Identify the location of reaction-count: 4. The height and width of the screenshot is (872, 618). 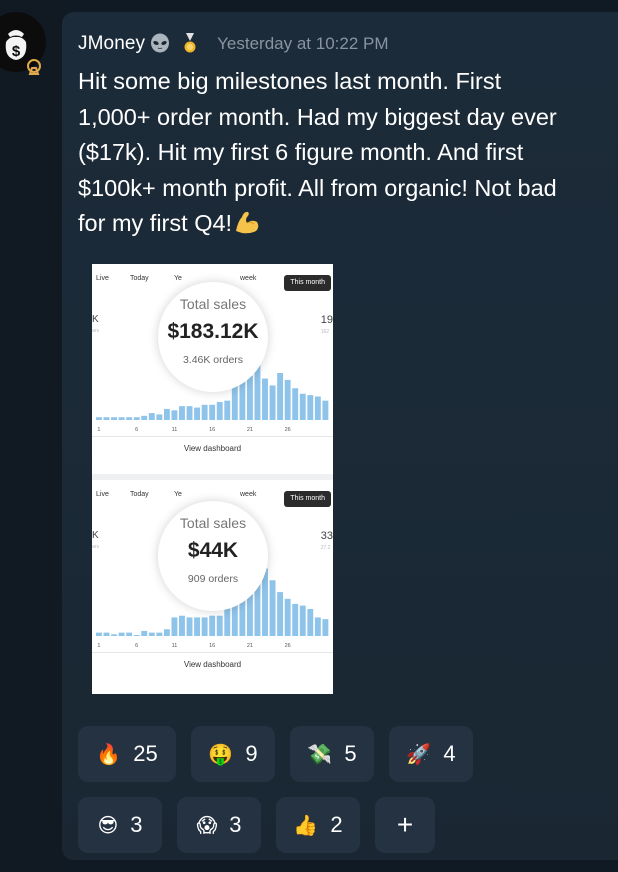
(449, 753).